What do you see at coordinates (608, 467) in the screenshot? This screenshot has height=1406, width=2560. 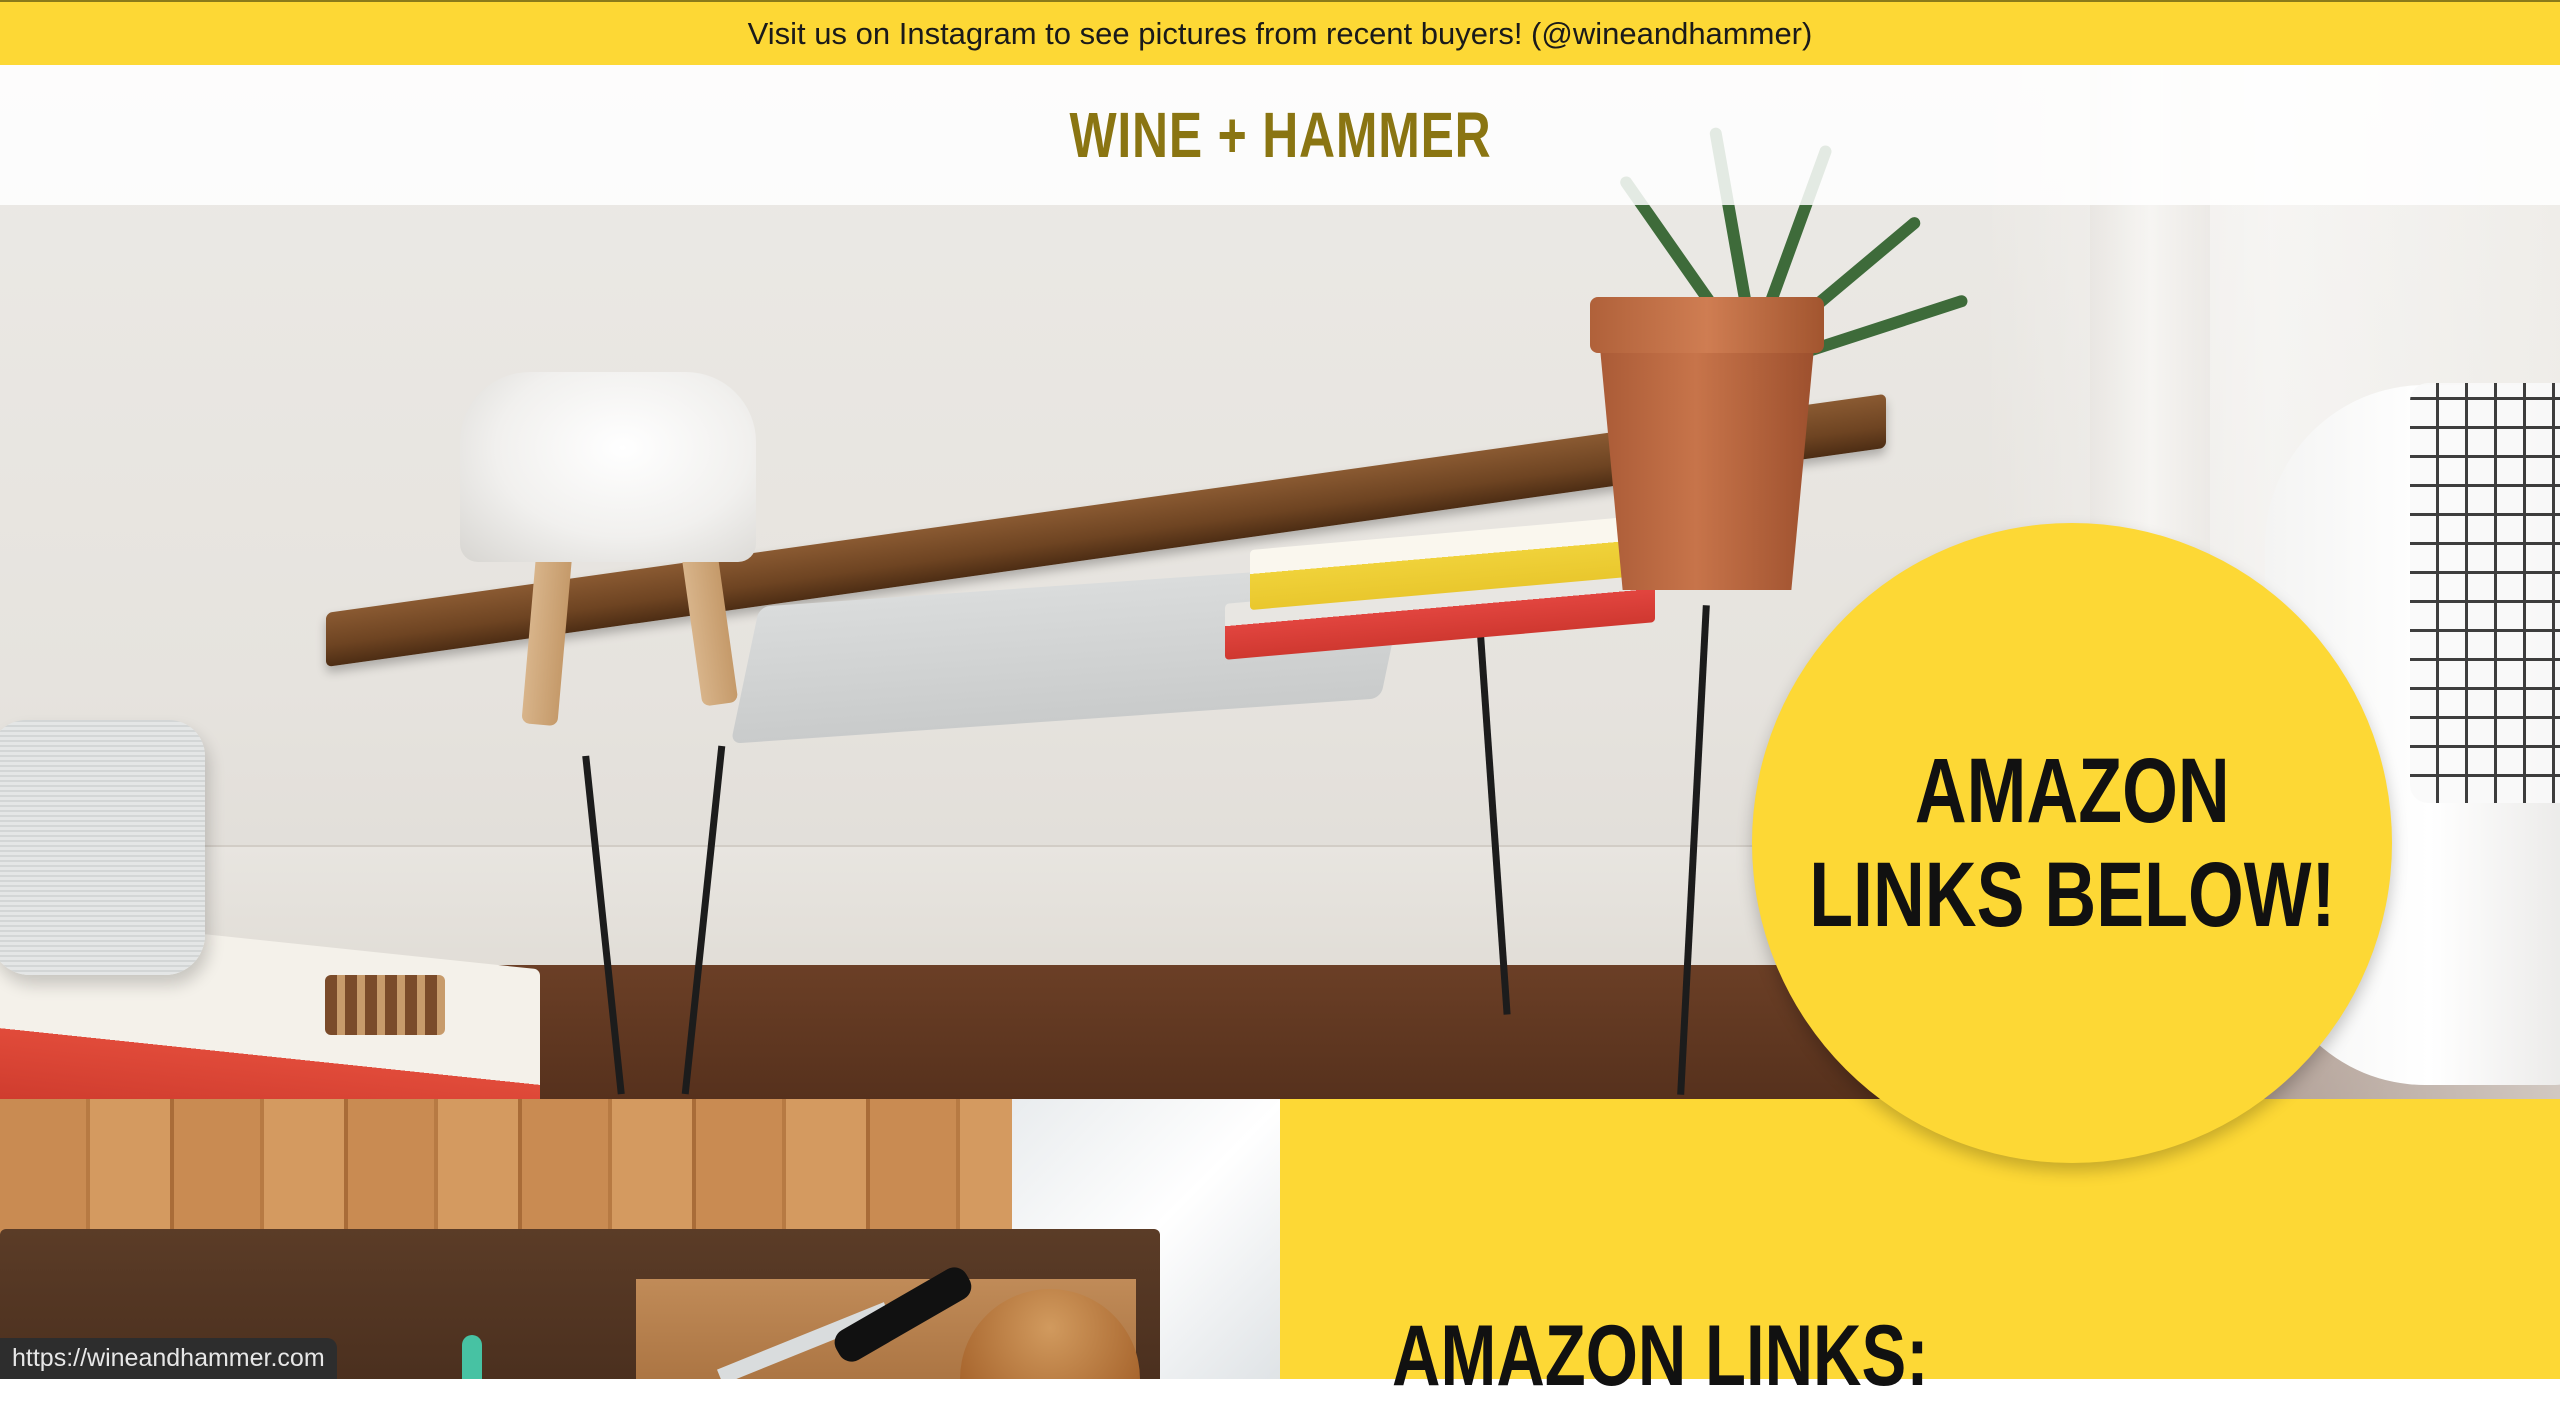 I see `lamp-shade` at bounding box center [608, 467].